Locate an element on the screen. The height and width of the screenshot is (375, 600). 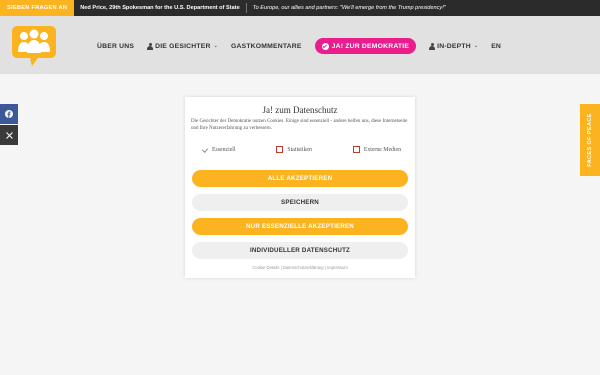
site-logo is located at coordinates (34, 45).